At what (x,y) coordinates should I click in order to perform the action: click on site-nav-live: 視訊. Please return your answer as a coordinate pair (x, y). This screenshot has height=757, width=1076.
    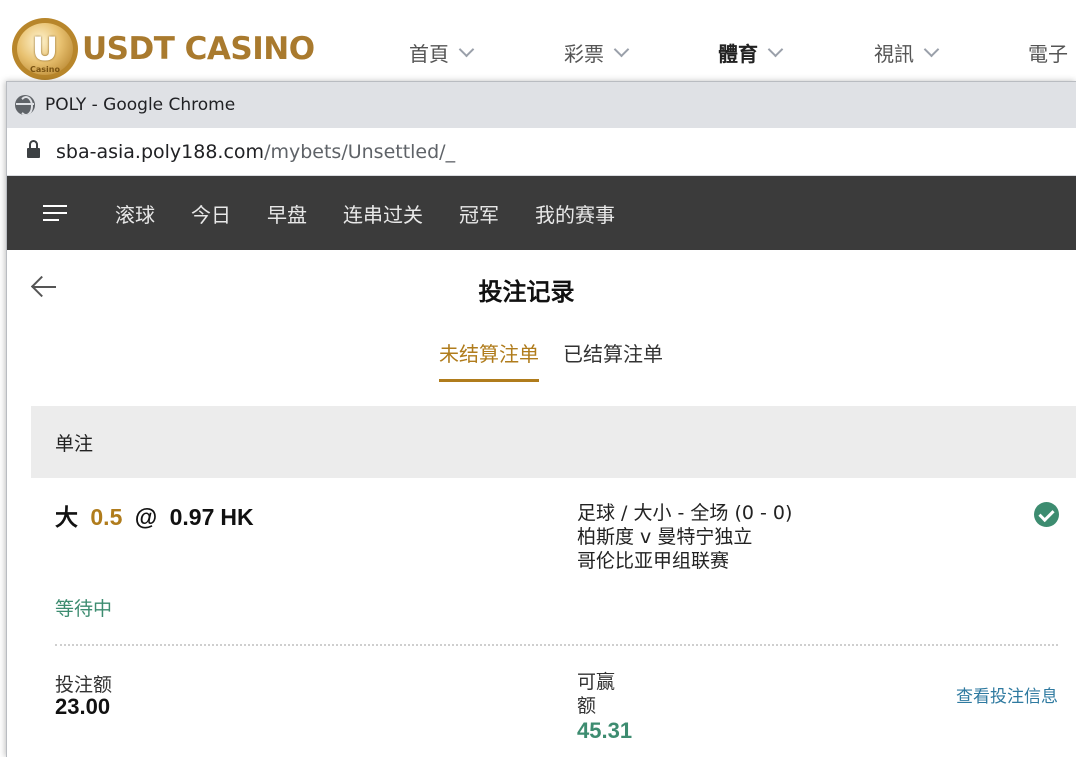
    Looking at the image, I should click on (907, 52).